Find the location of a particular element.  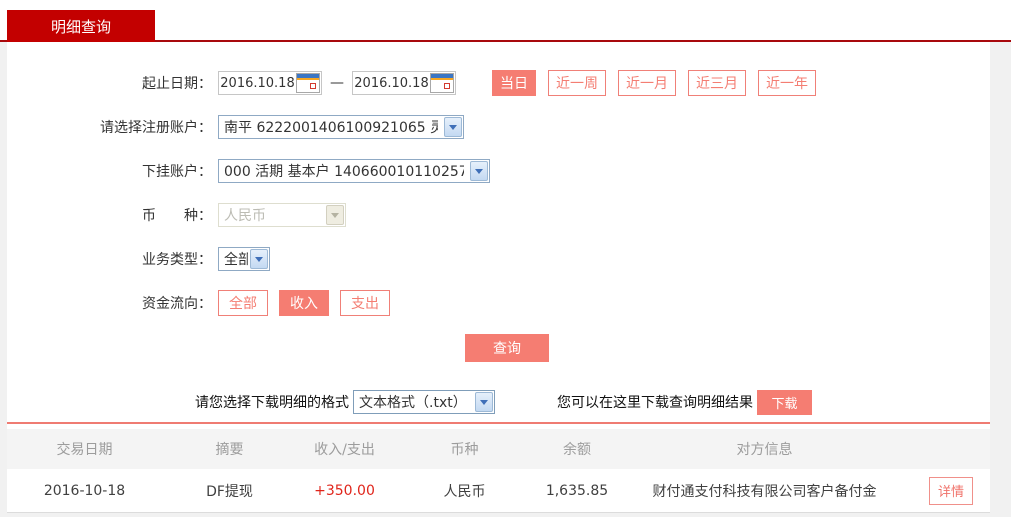

detail-button: 详情 is located at coordinates (951, 490).